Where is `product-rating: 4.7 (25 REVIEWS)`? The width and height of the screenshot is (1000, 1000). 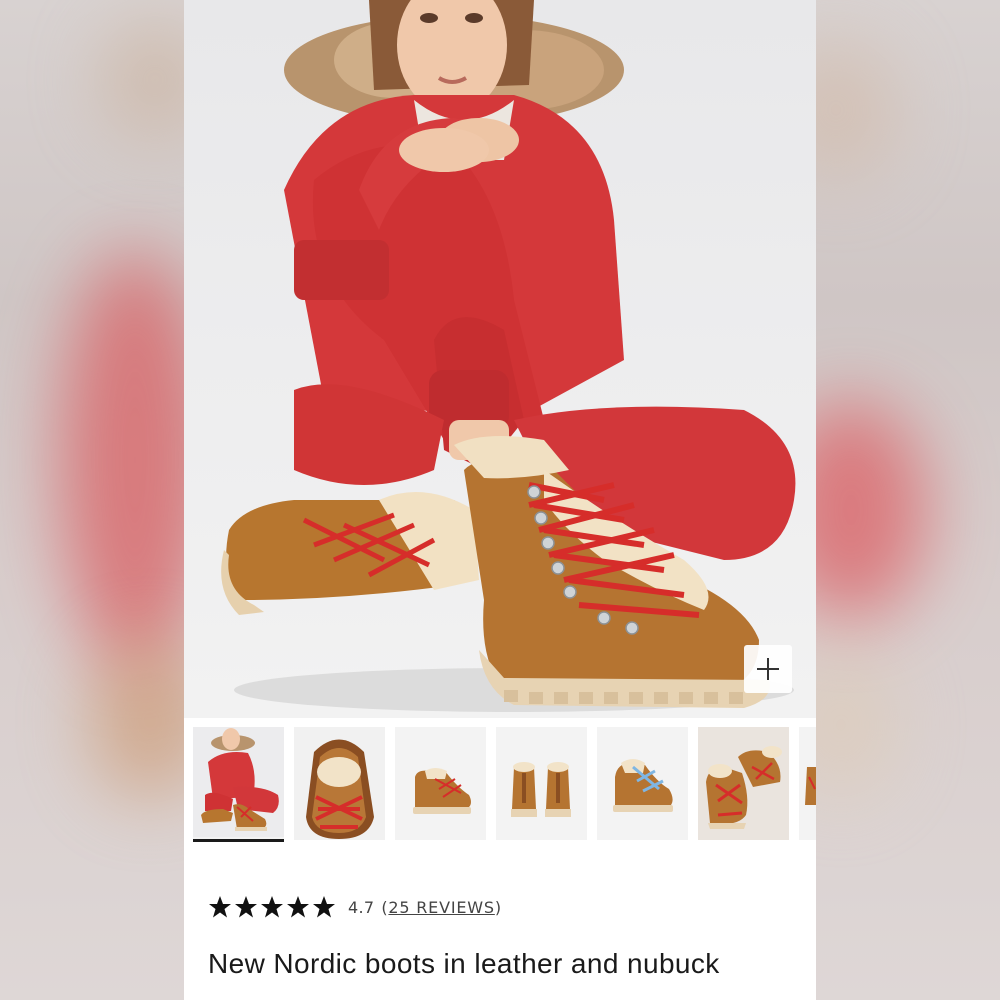 product-rating: 4.7 (25 REVIEWS) is located at coordinates (355, 907).